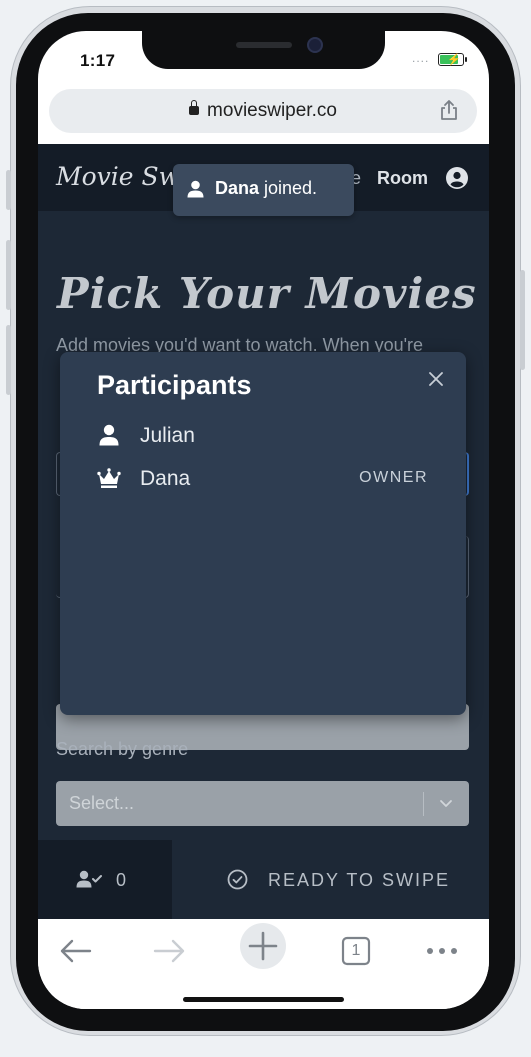 The width and height of the screenshot is (531, 1057). Describe the element at coordinates (169, 951) in the screenshot. I see `forward-arrow-icon` at that location.